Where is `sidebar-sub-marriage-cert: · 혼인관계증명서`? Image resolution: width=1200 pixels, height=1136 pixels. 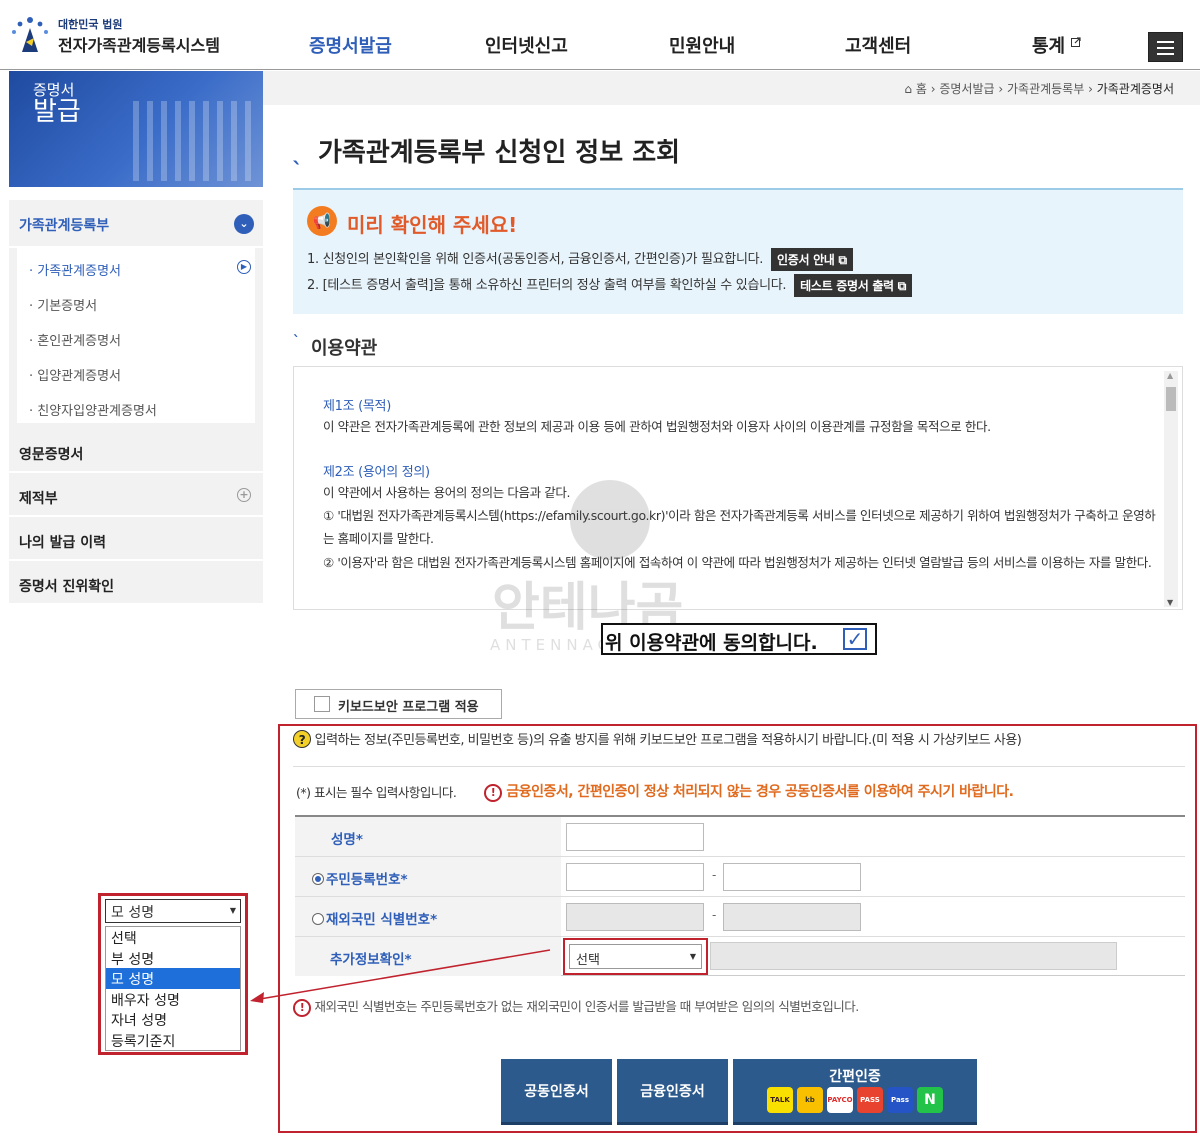 sidebar-sub-marriage-cert: · 혼인관계증명서 is located at coordinates (136, 335).